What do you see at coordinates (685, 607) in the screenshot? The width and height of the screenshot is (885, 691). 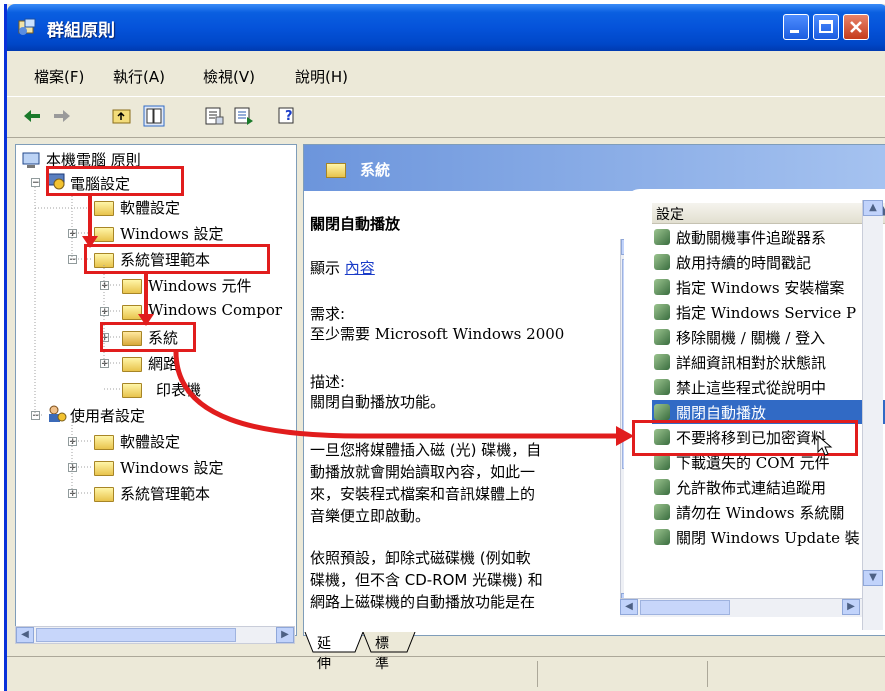 I see `scroll-thumb` at bounding box center [685, 607].